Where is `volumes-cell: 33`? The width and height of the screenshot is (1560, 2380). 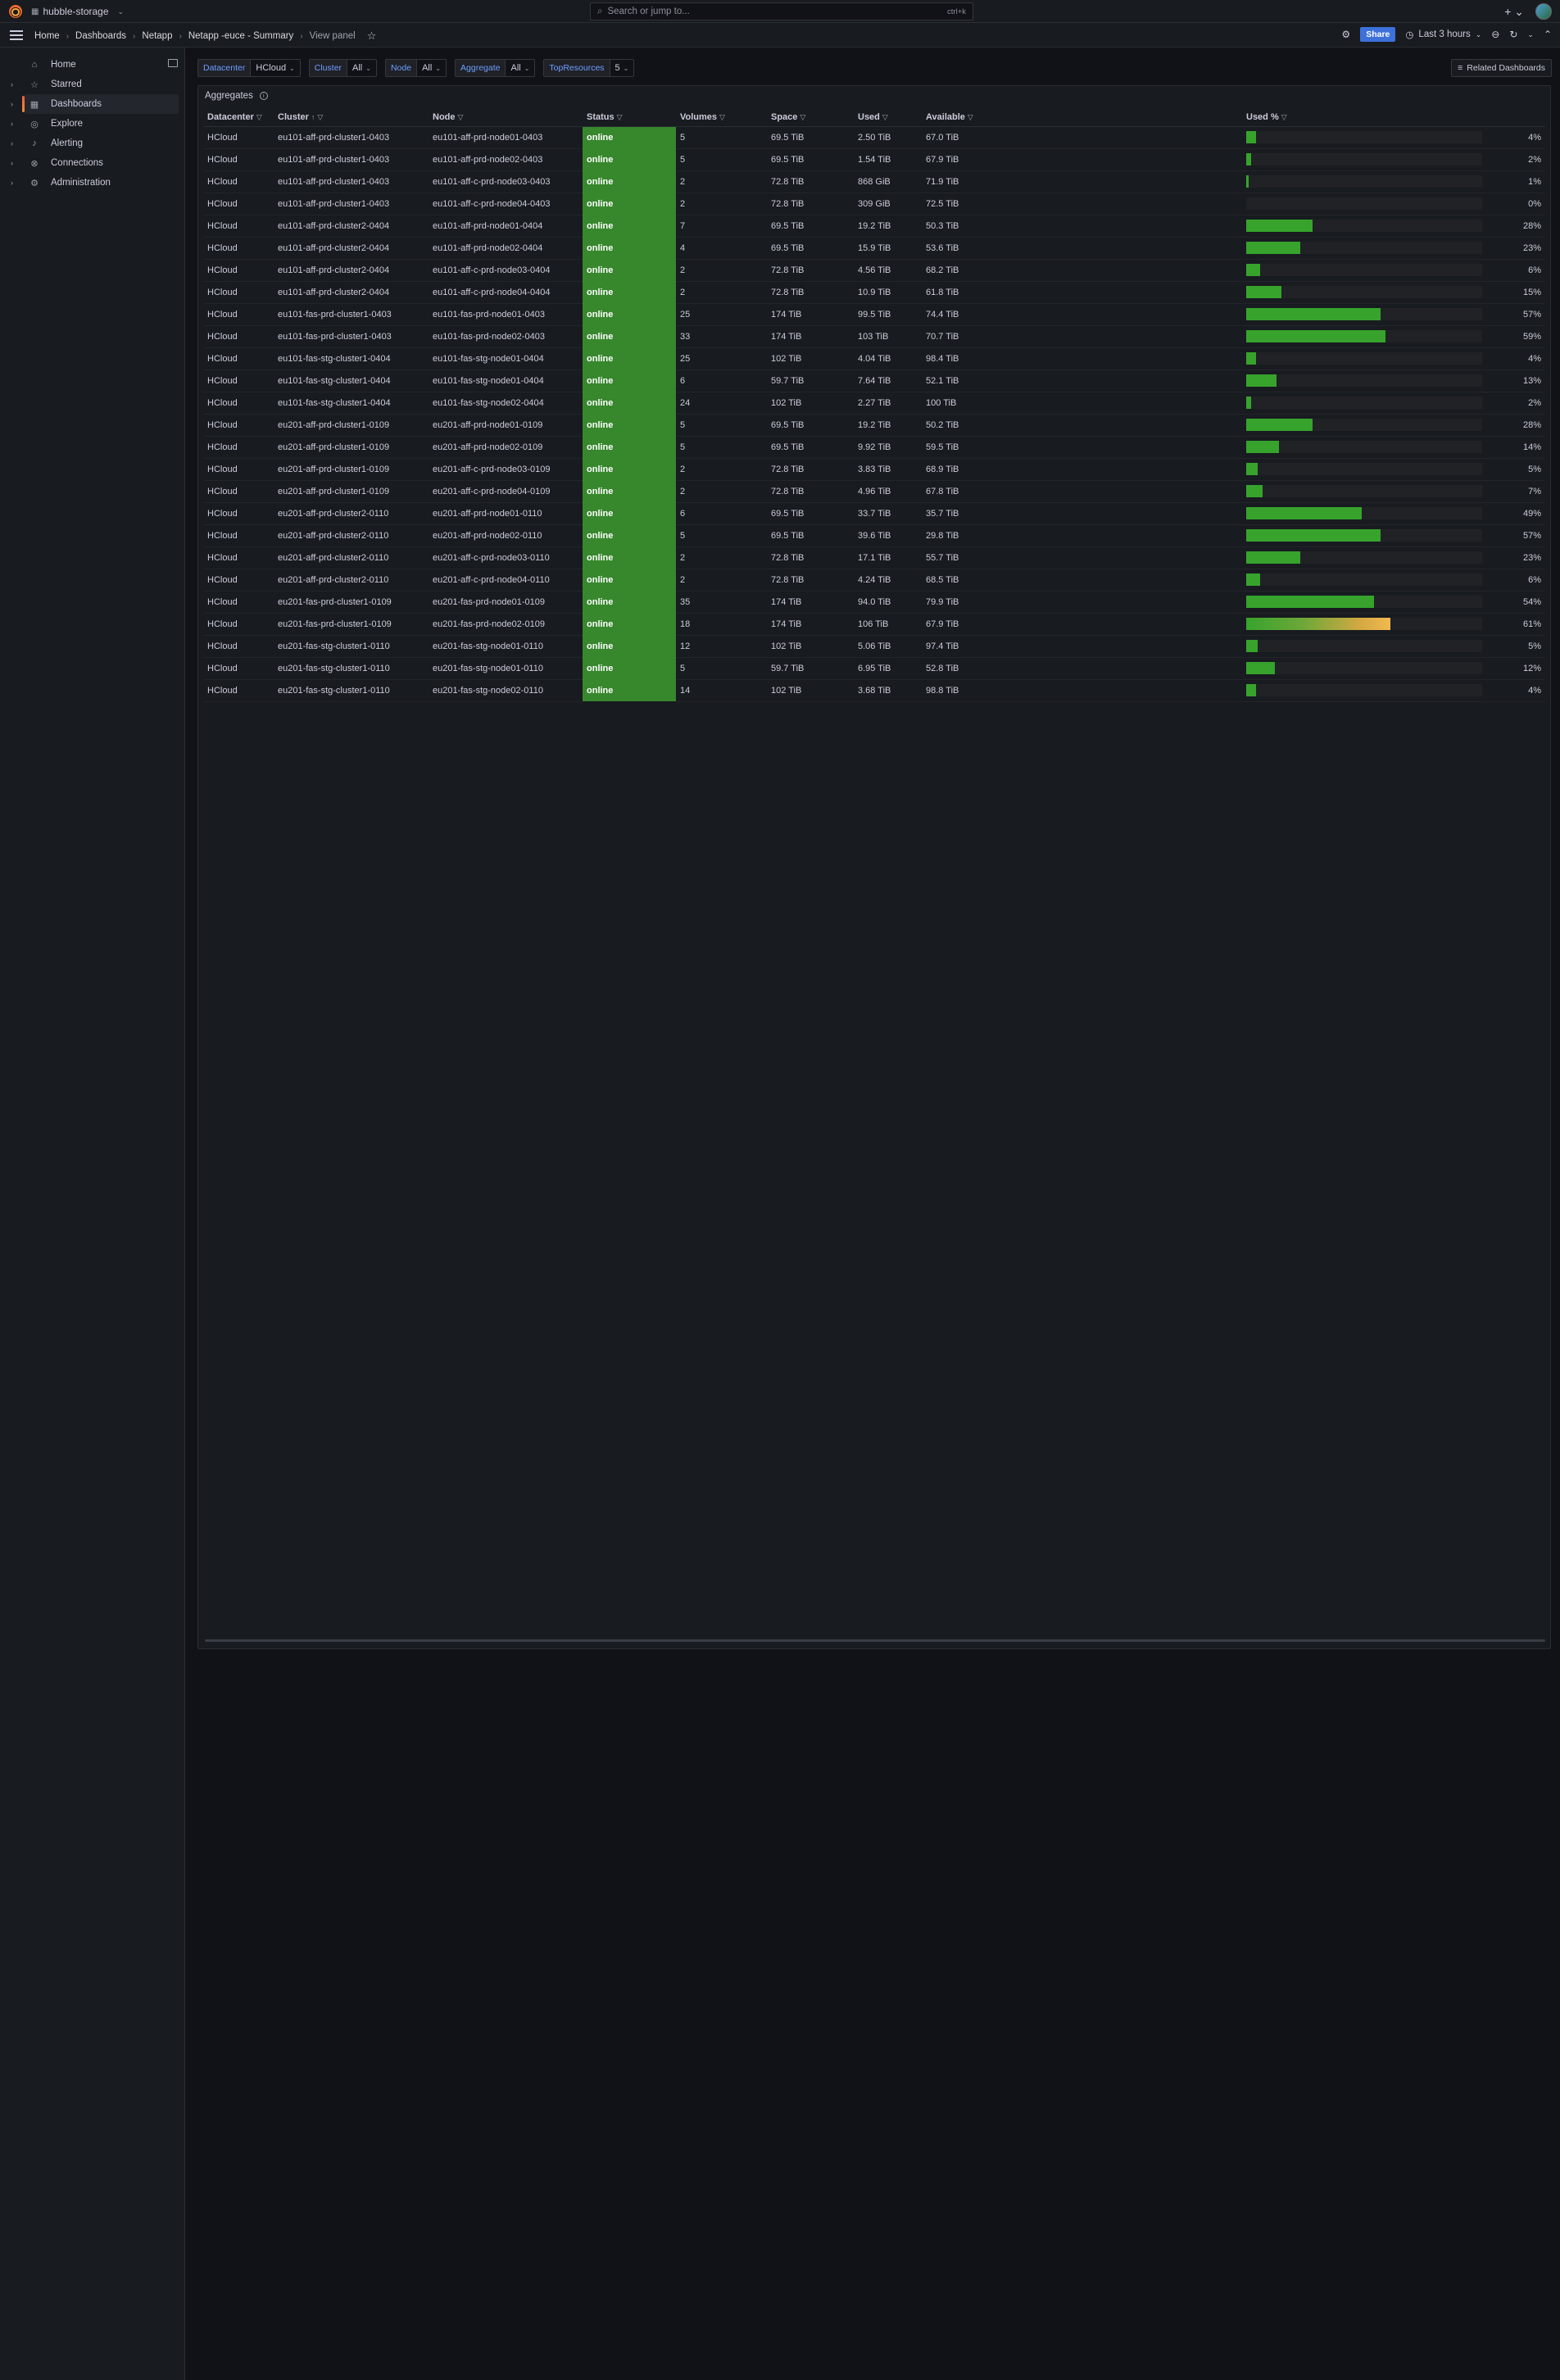 volumes-cell: 33 is located at coordinates (721, 336).